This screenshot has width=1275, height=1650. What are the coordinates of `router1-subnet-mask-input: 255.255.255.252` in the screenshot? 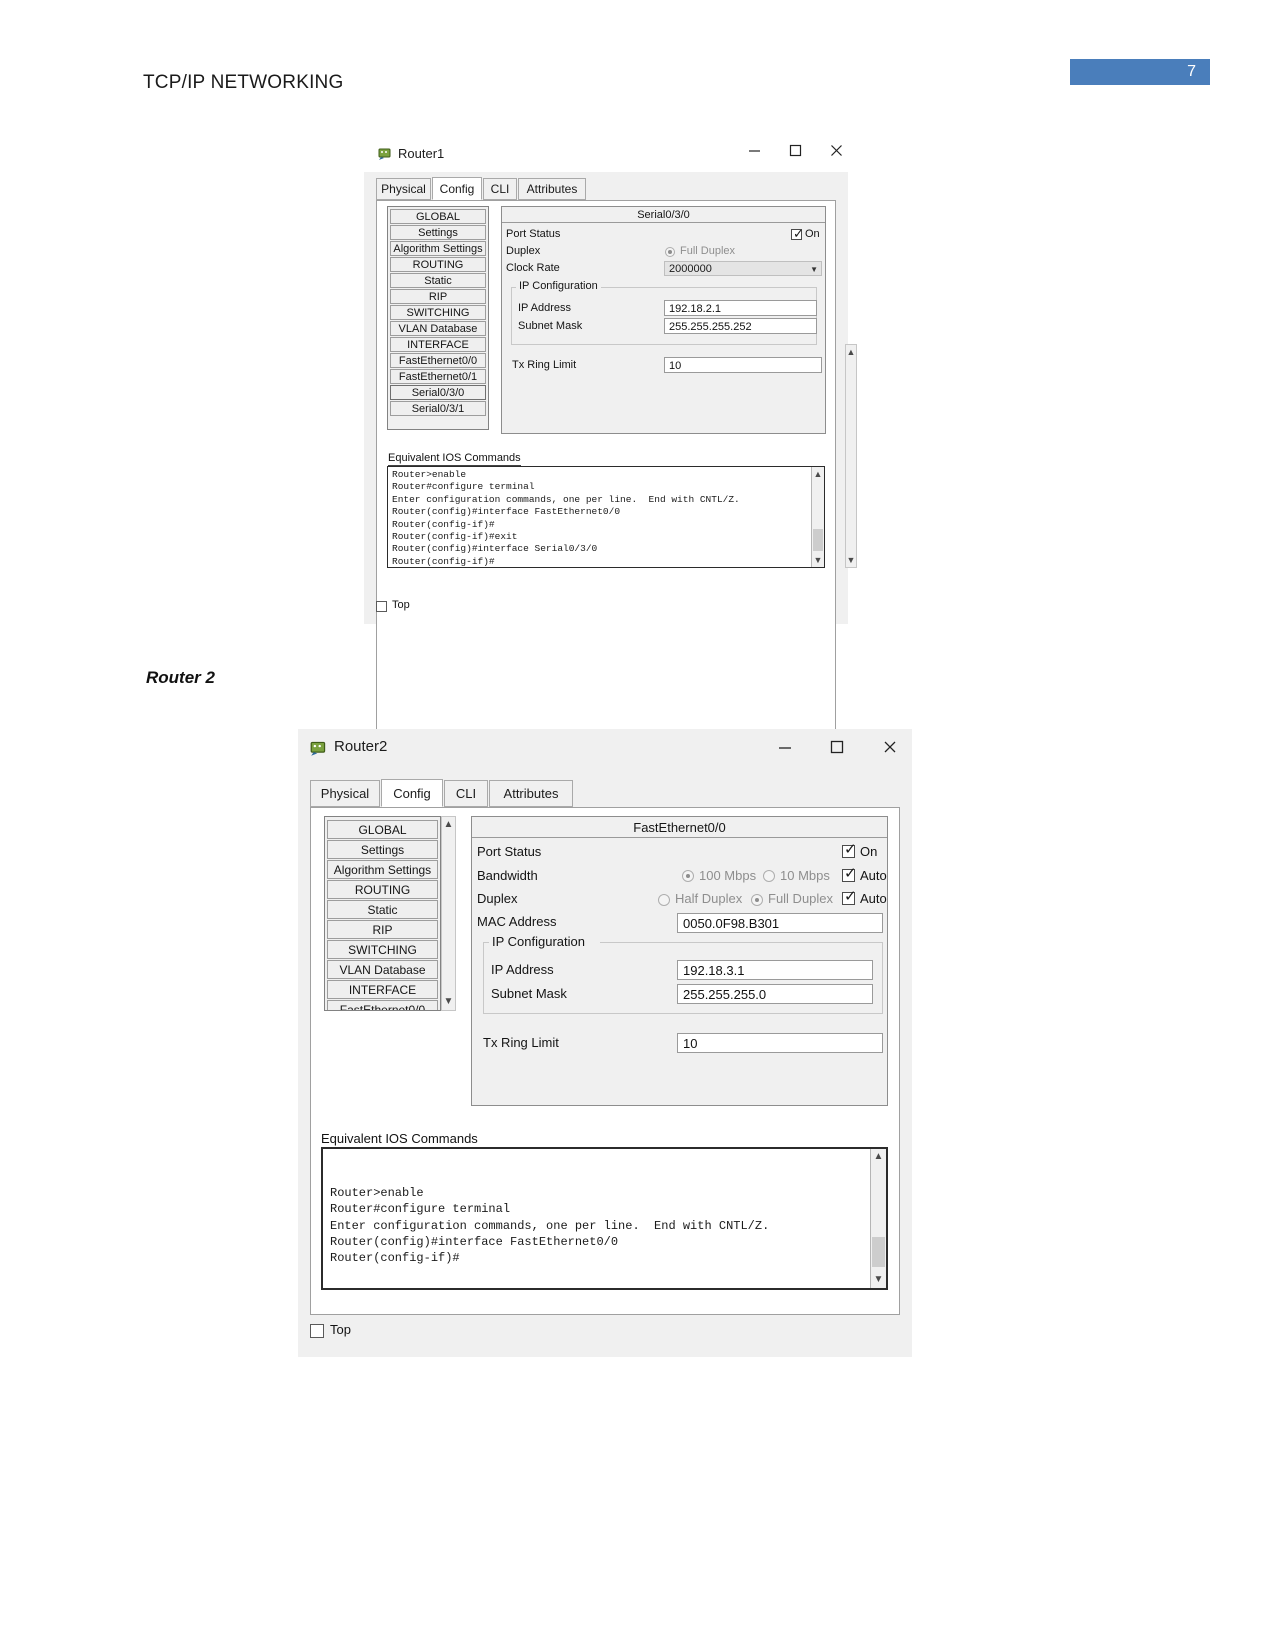 It's located at (740, 326).